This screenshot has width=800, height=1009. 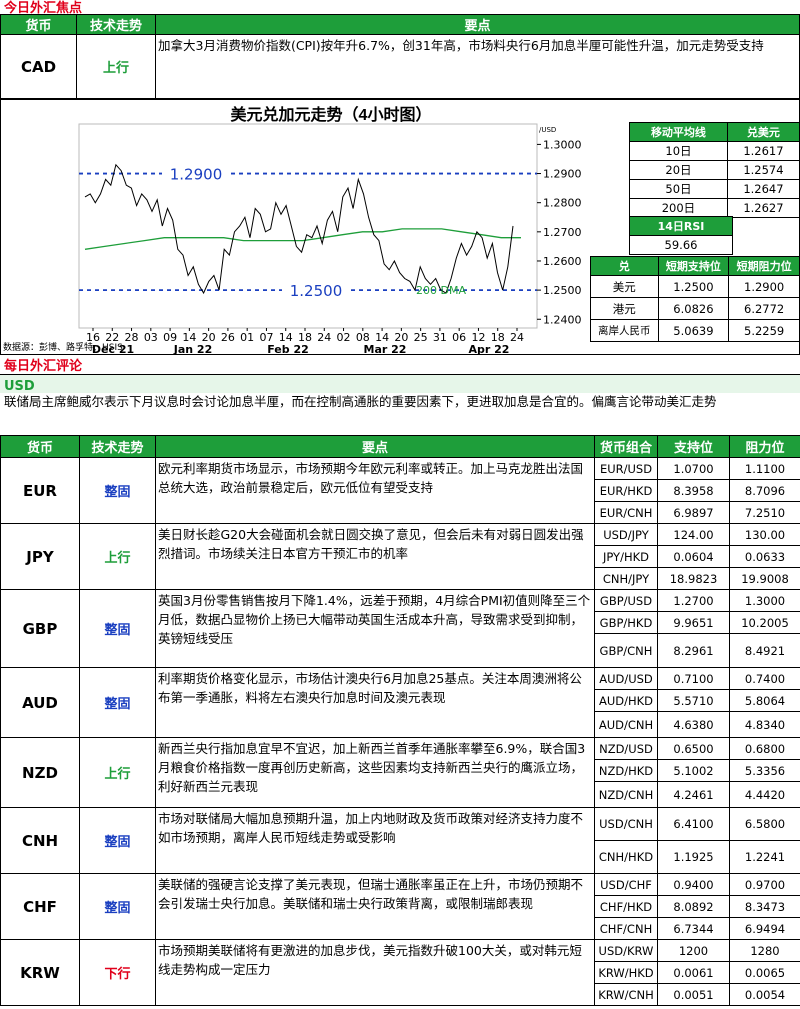 I want to click on commentary-title: 每日外汇评论, so click(x=43, y=366).